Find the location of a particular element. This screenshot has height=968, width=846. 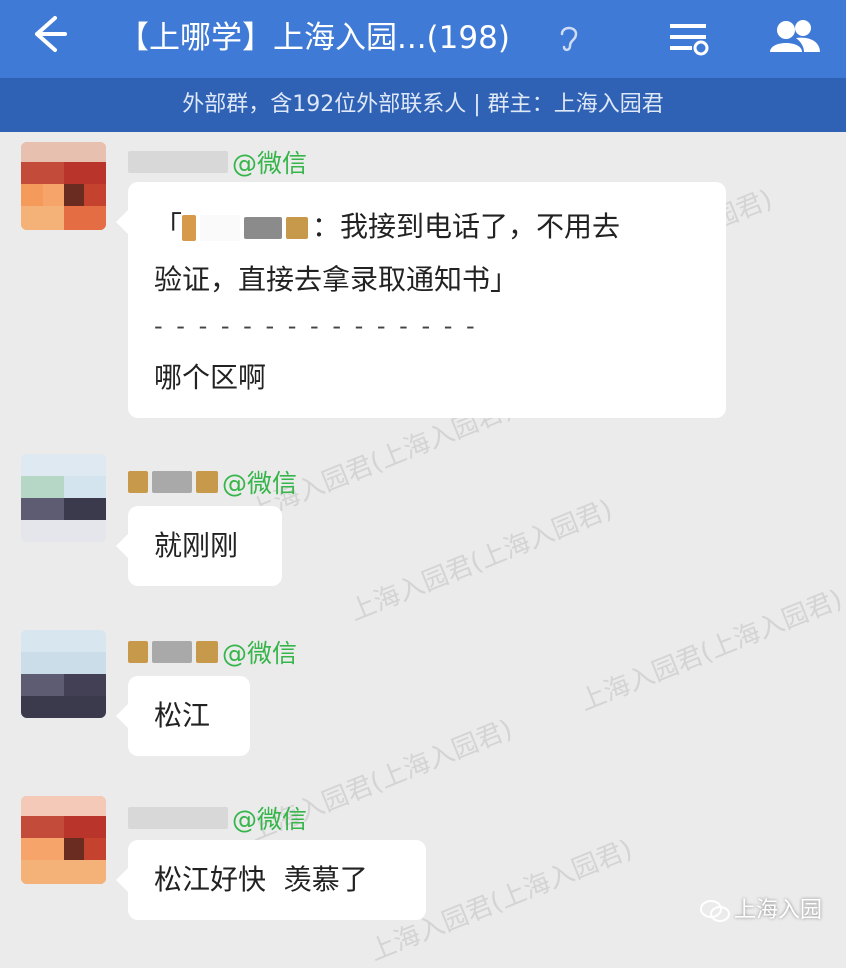

chat-settings-icon is located at coordinates (690, 38).